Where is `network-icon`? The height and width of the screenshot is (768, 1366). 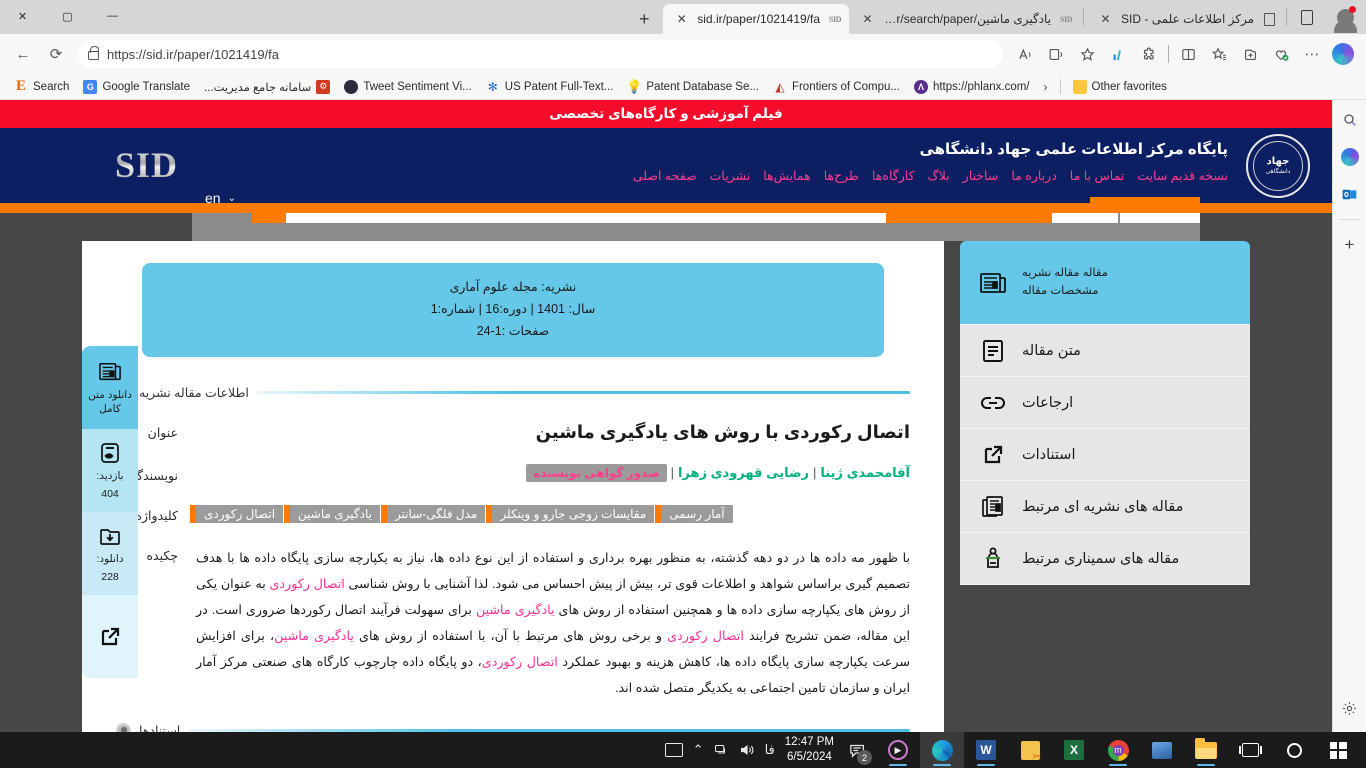 network-icon is located at coordinates (721, 750).